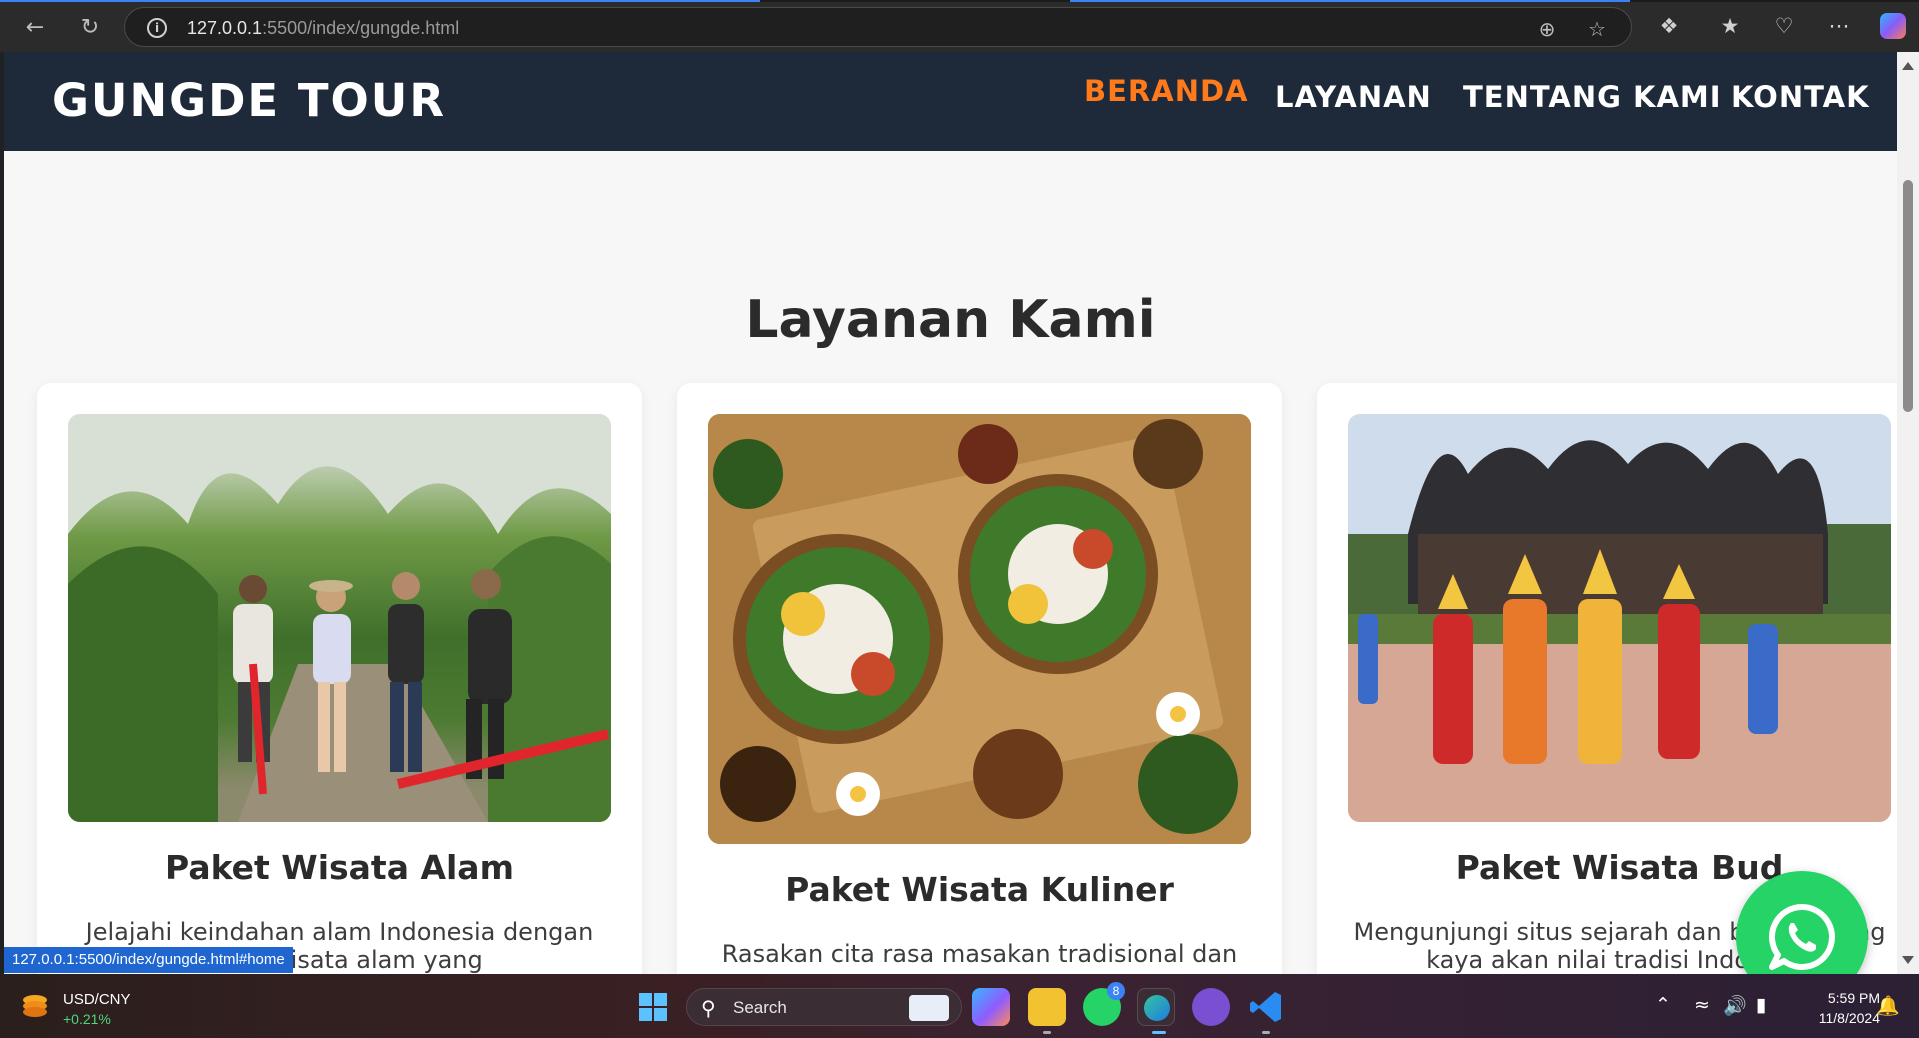  What do you see at coordinates (1908, 66) in the screenshot?
I see `scroll-up-icon` at bounding box center [1908, 66].